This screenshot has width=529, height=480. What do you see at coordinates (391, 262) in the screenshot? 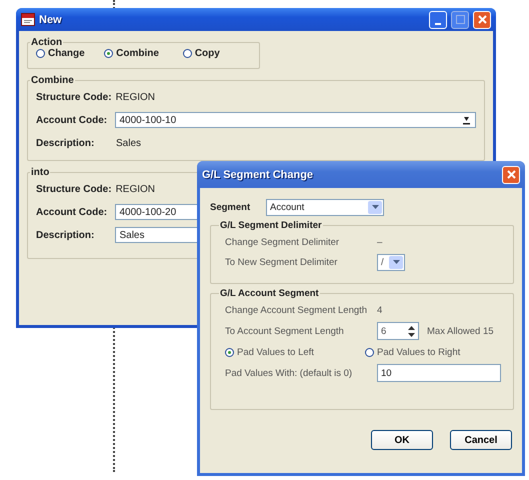
I see `delimiter-dropdown: /` at bounding box center [391, 262].